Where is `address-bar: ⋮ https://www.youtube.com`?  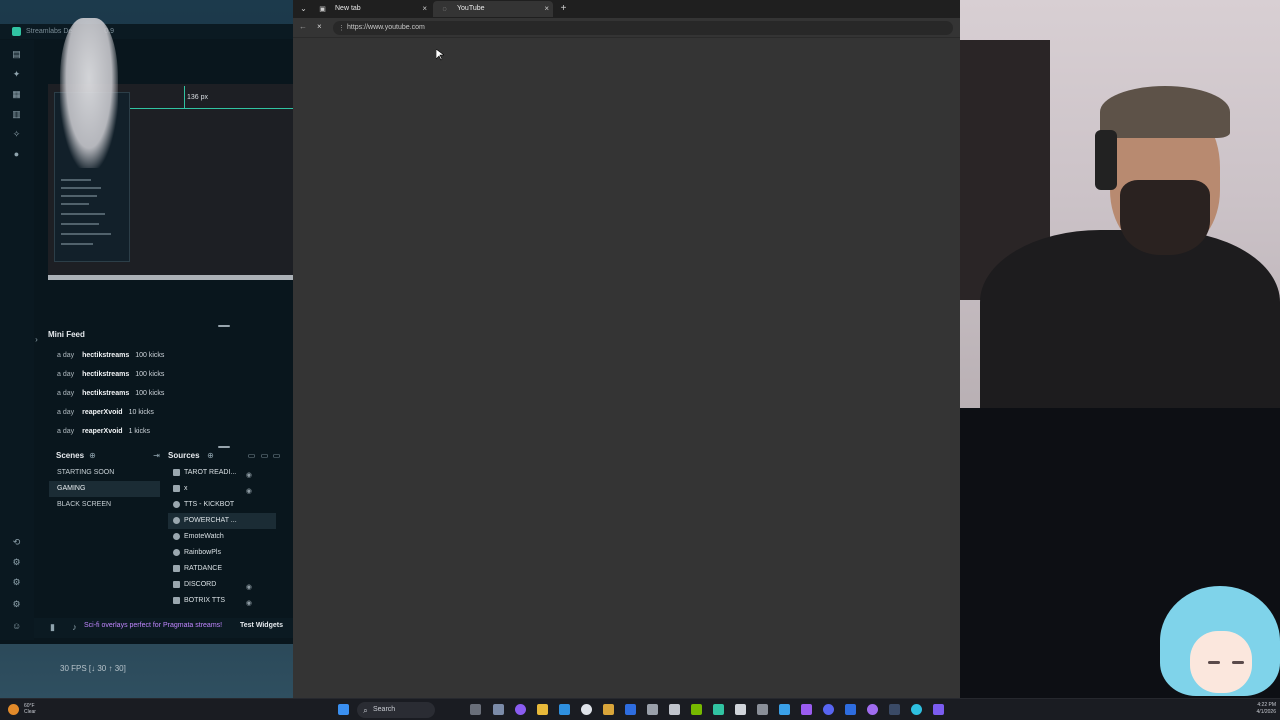
address-bar: ⋮ https://www.youtube.com is located at coordinates (643, 28).